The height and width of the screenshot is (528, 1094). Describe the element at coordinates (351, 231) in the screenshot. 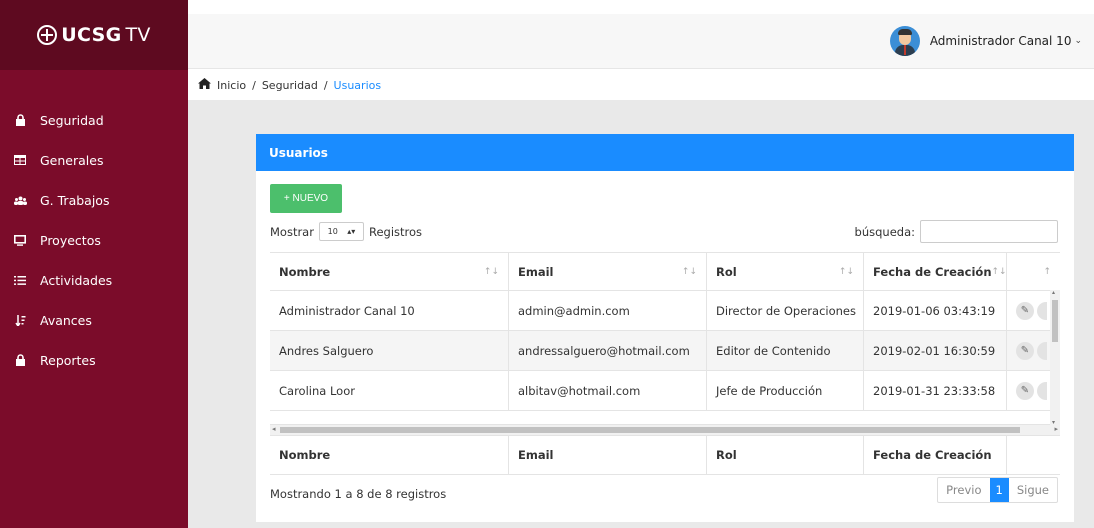

I see `select-arrows-icon: ▴▾` at that location.